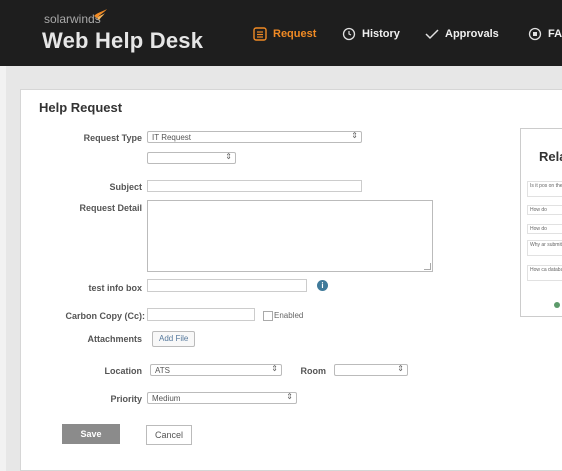 The height and width of the screenshot is (471, 562). What do you see at coordinates (171, 137) in the screenshot?
I see `request-type-value: IT Request` at bounding box center [171, 137].